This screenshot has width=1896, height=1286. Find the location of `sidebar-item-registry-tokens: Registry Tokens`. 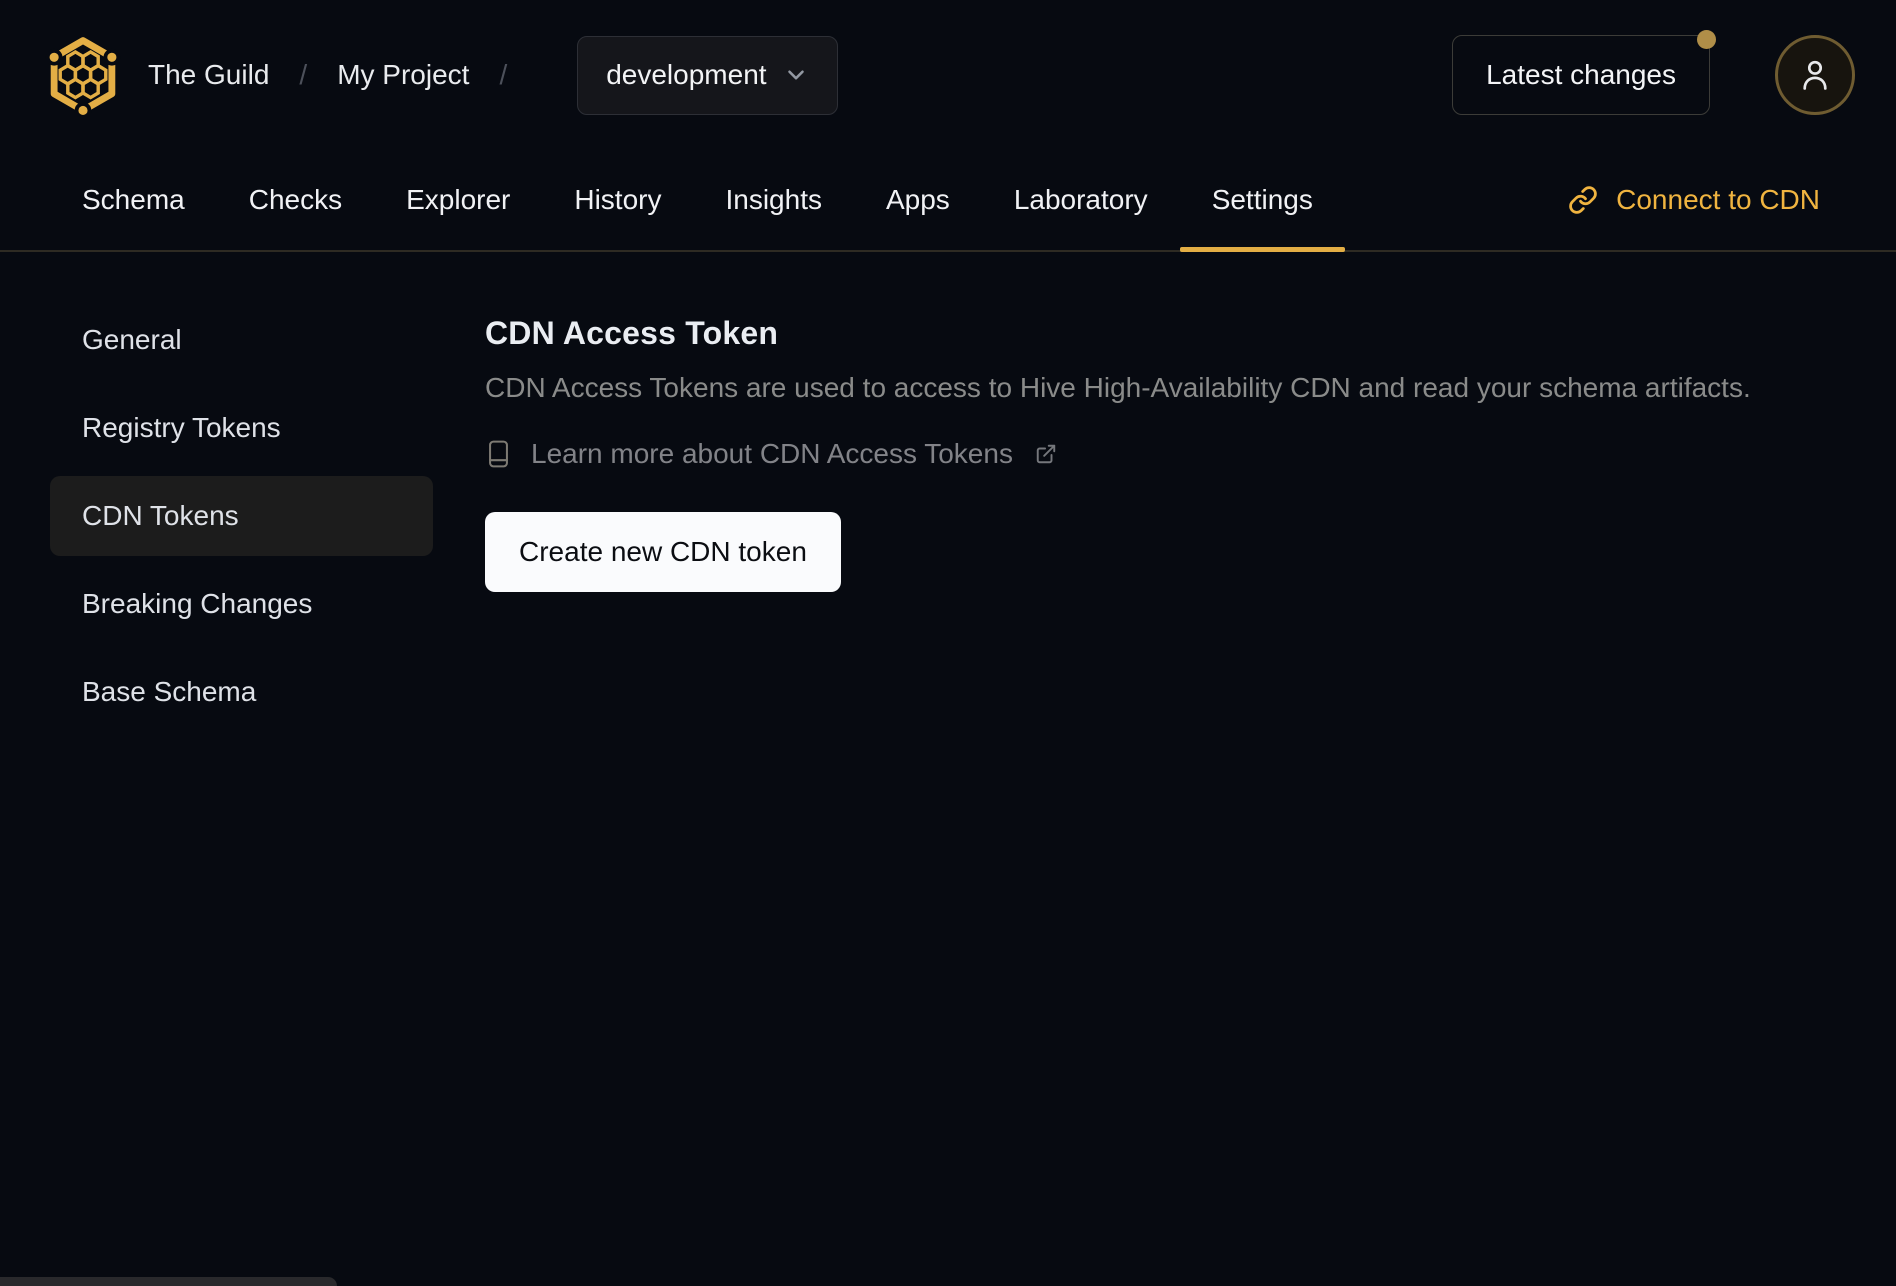

sidebar-item-registry-tokens: Registry Tokens is located at coordinates (241, 428).